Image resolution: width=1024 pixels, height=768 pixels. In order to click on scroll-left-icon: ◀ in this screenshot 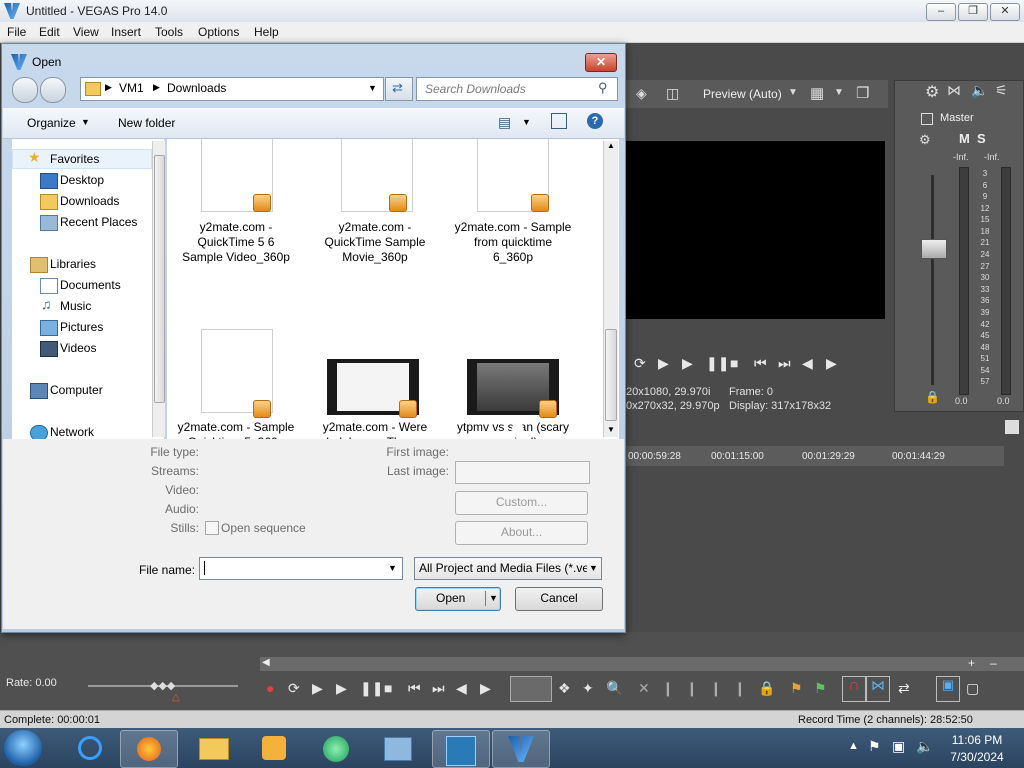, I will do `click(266, 662)`.